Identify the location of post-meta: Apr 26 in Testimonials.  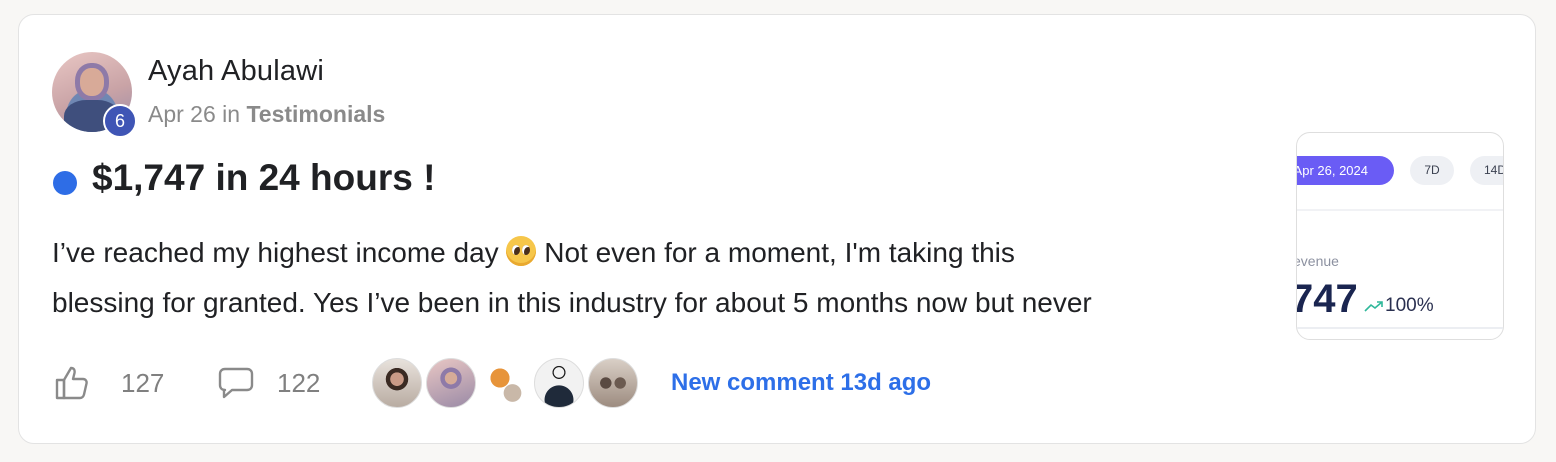
(266, 114).